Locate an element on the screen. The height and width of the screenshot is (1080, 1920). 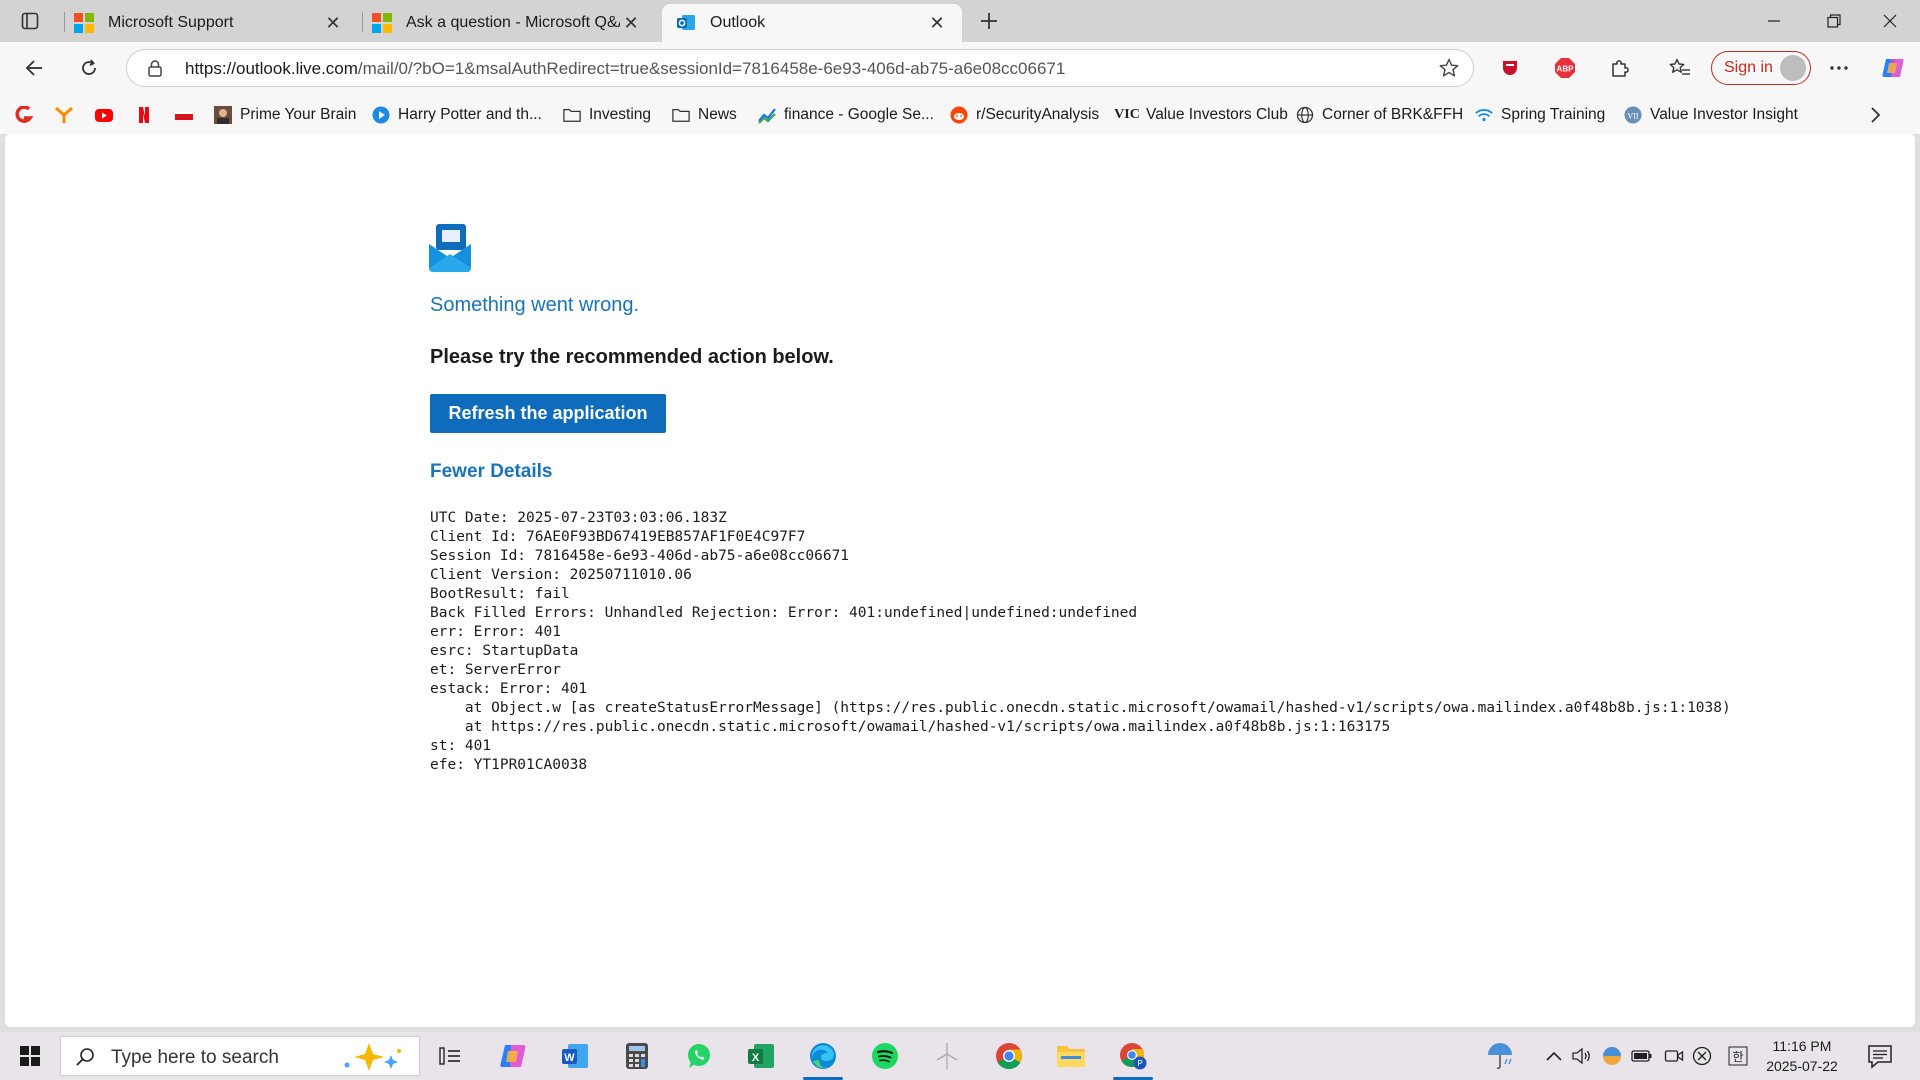
microsoft-logo-icon is located at coordinates (84, 23).